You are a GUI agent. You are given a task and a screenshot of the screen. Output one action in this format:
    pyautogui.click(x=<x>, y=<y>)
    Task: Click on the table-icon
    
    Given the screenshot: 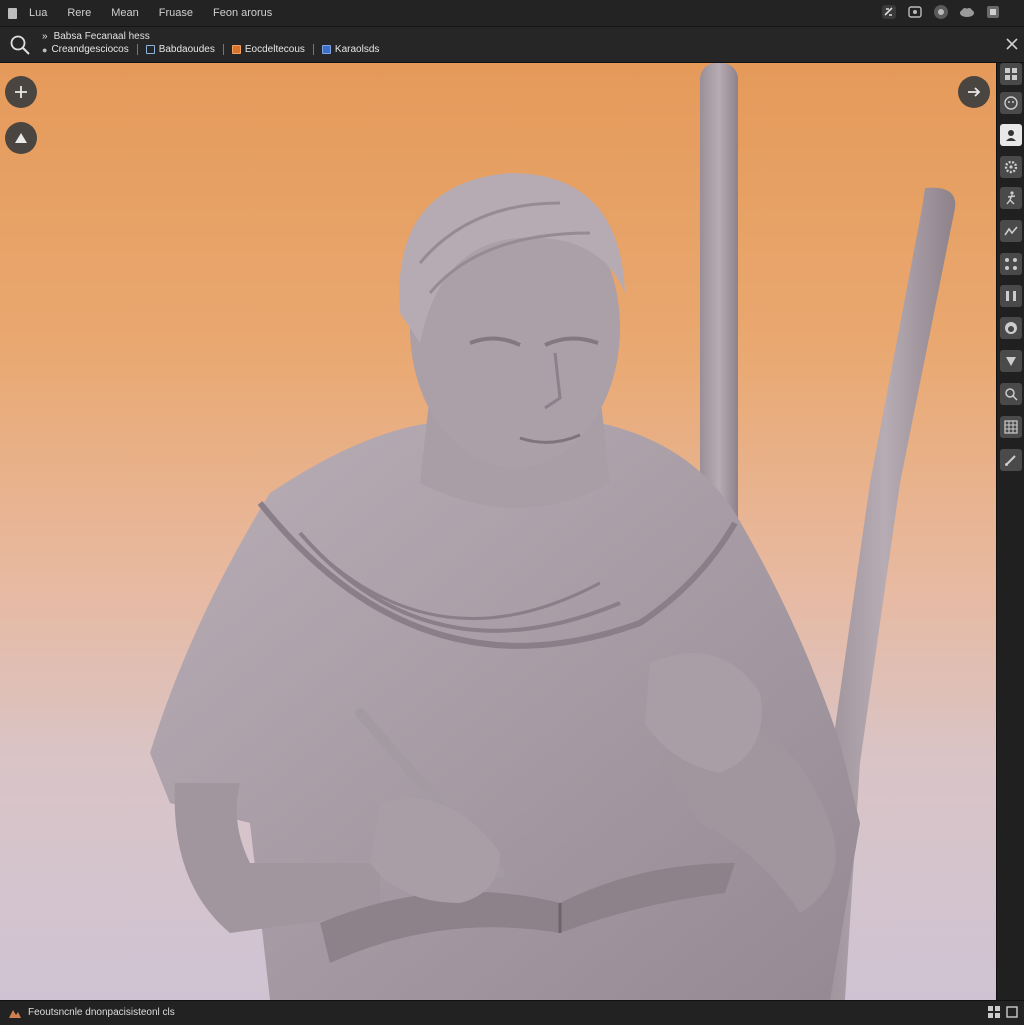 What is the action you would take?
    pyautogui.click(x=1011, y=427)
    